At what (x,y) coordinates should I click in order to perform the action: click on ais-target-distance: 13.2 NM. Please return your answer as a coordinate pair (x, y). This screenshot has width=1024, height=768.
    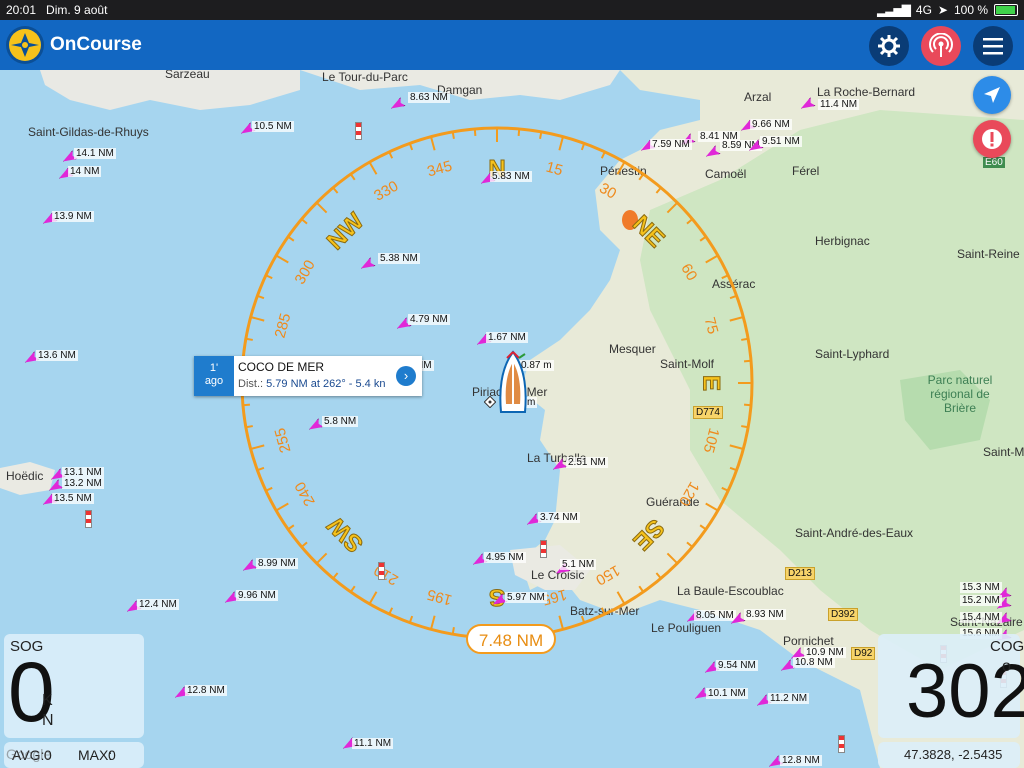
    Looking at the image, I should click on (83, 483).